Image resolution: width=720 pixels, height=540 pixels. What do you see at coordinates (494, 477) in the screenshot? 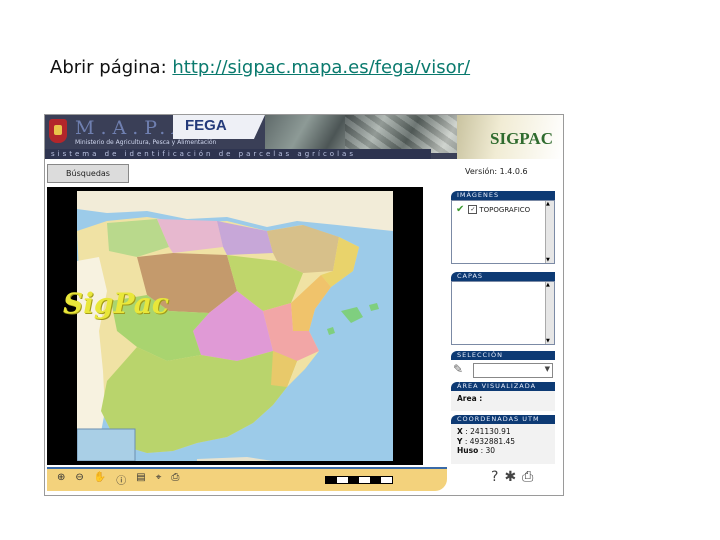
I see `help-icon: ?` at bounding box center [494, 477].